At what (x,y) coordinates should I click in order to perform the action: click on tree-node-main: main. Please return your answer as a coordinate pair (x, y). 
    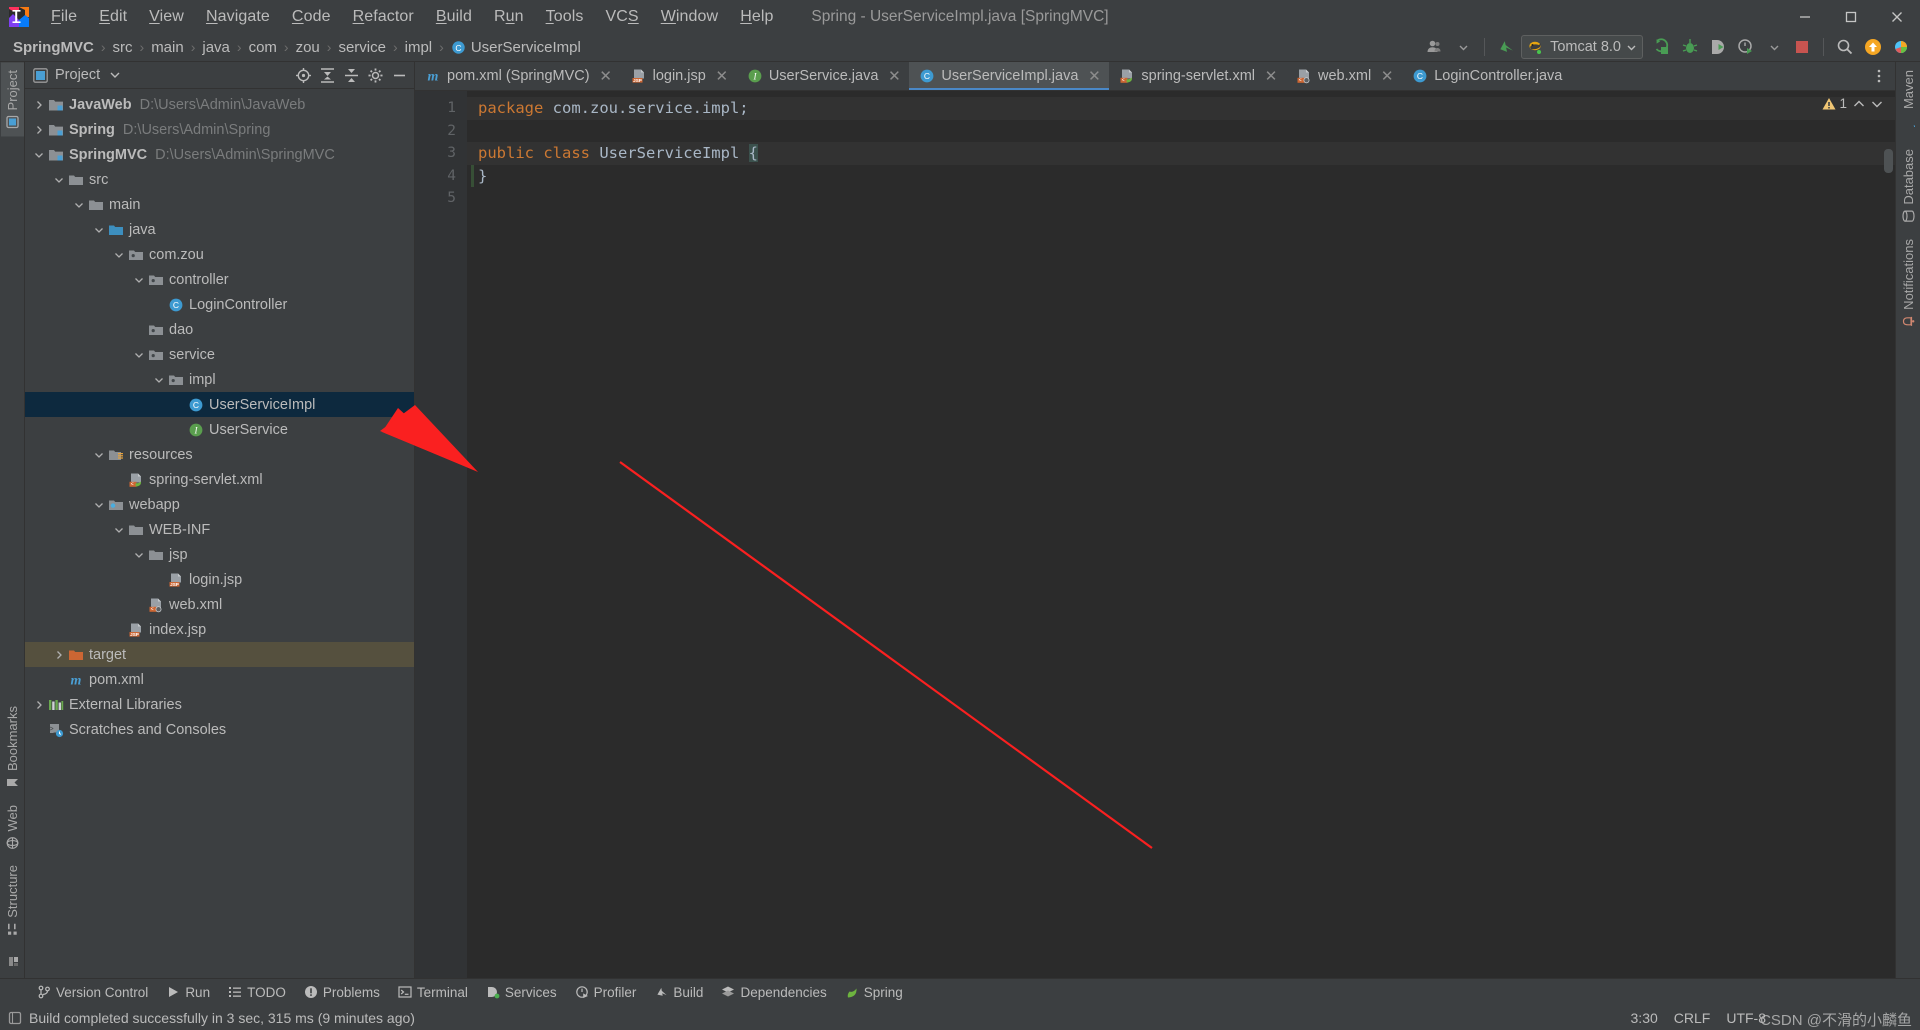
    Looking at the image, I should click on (219, 204).